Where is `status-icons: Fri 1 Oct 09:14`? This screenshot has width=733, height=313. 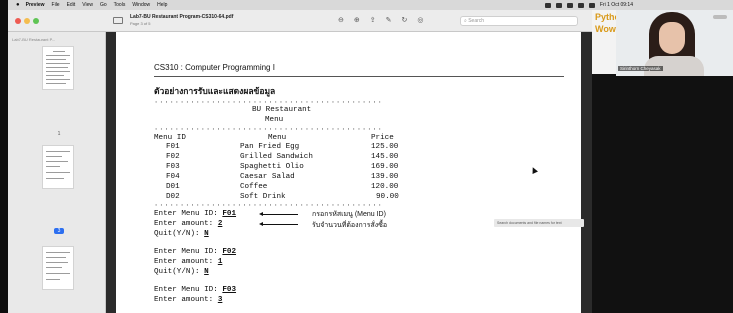
status-icons: Fri 1 Oct 09:14 is located at coordinates (588, 5).